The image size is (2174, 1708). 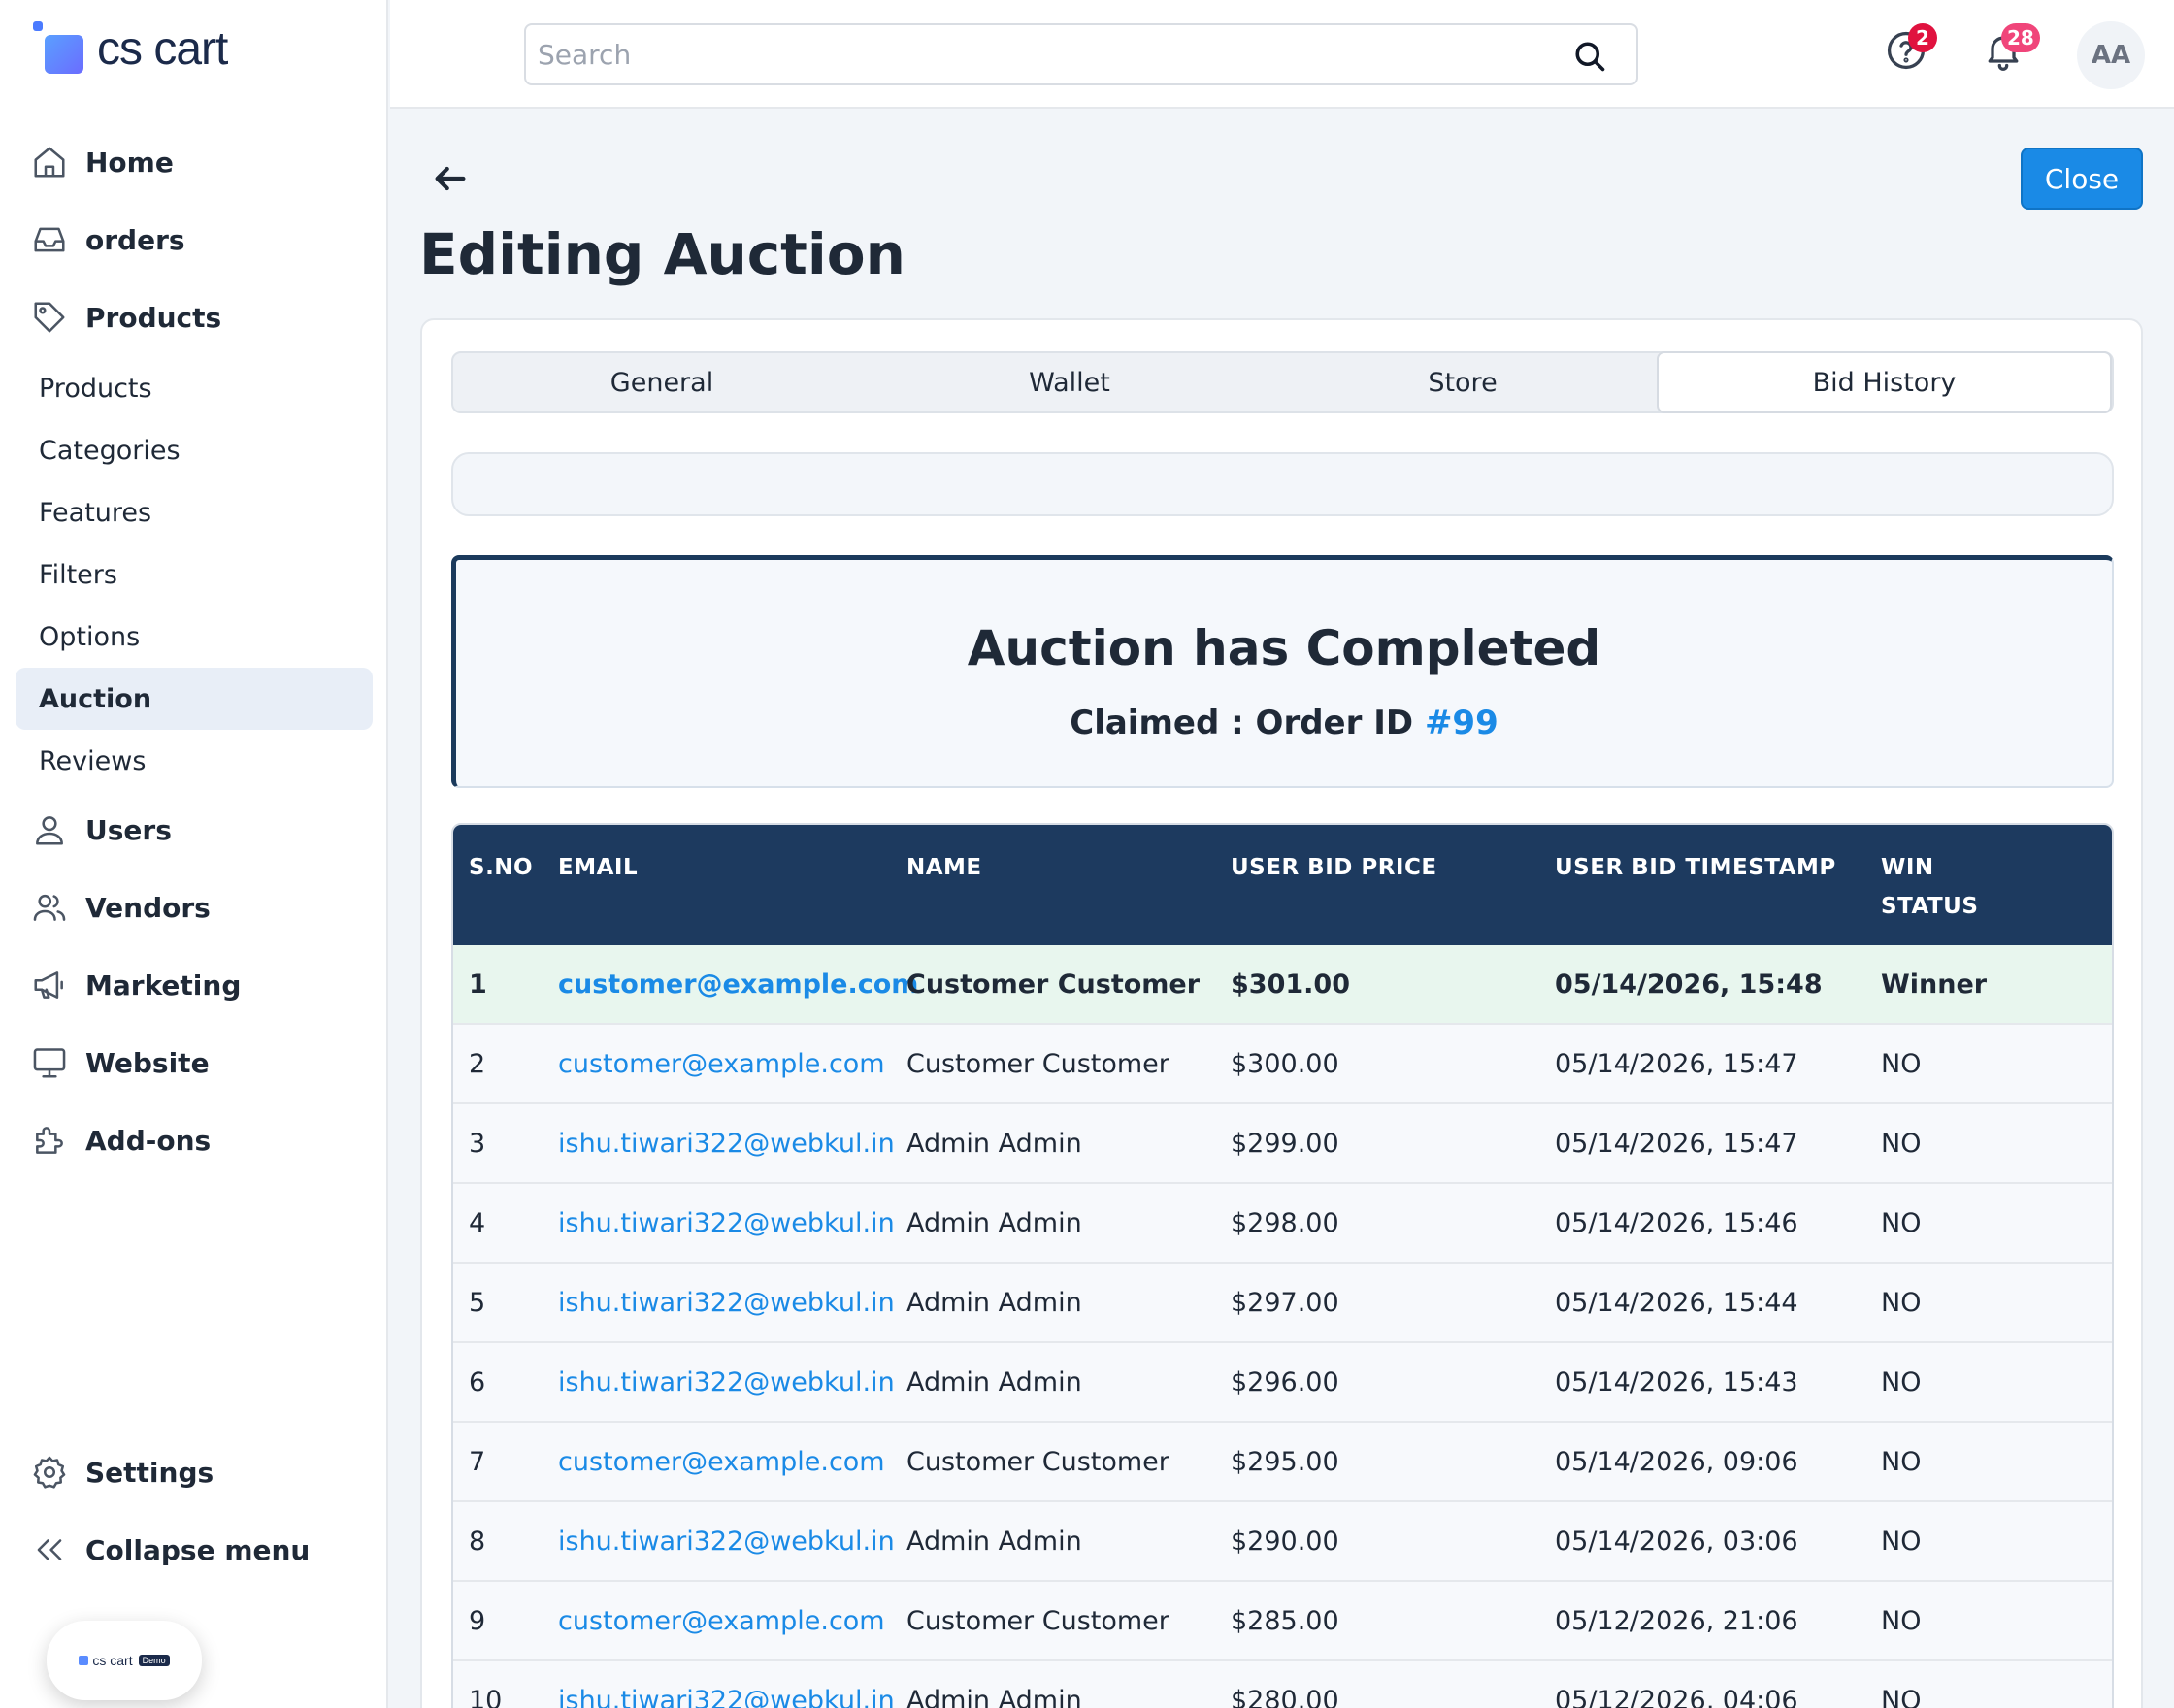 What do you see at coordinates (129, 163) in the screenshot?
I see `sidebar-item-label: Home` at bounding box center [129, 163].